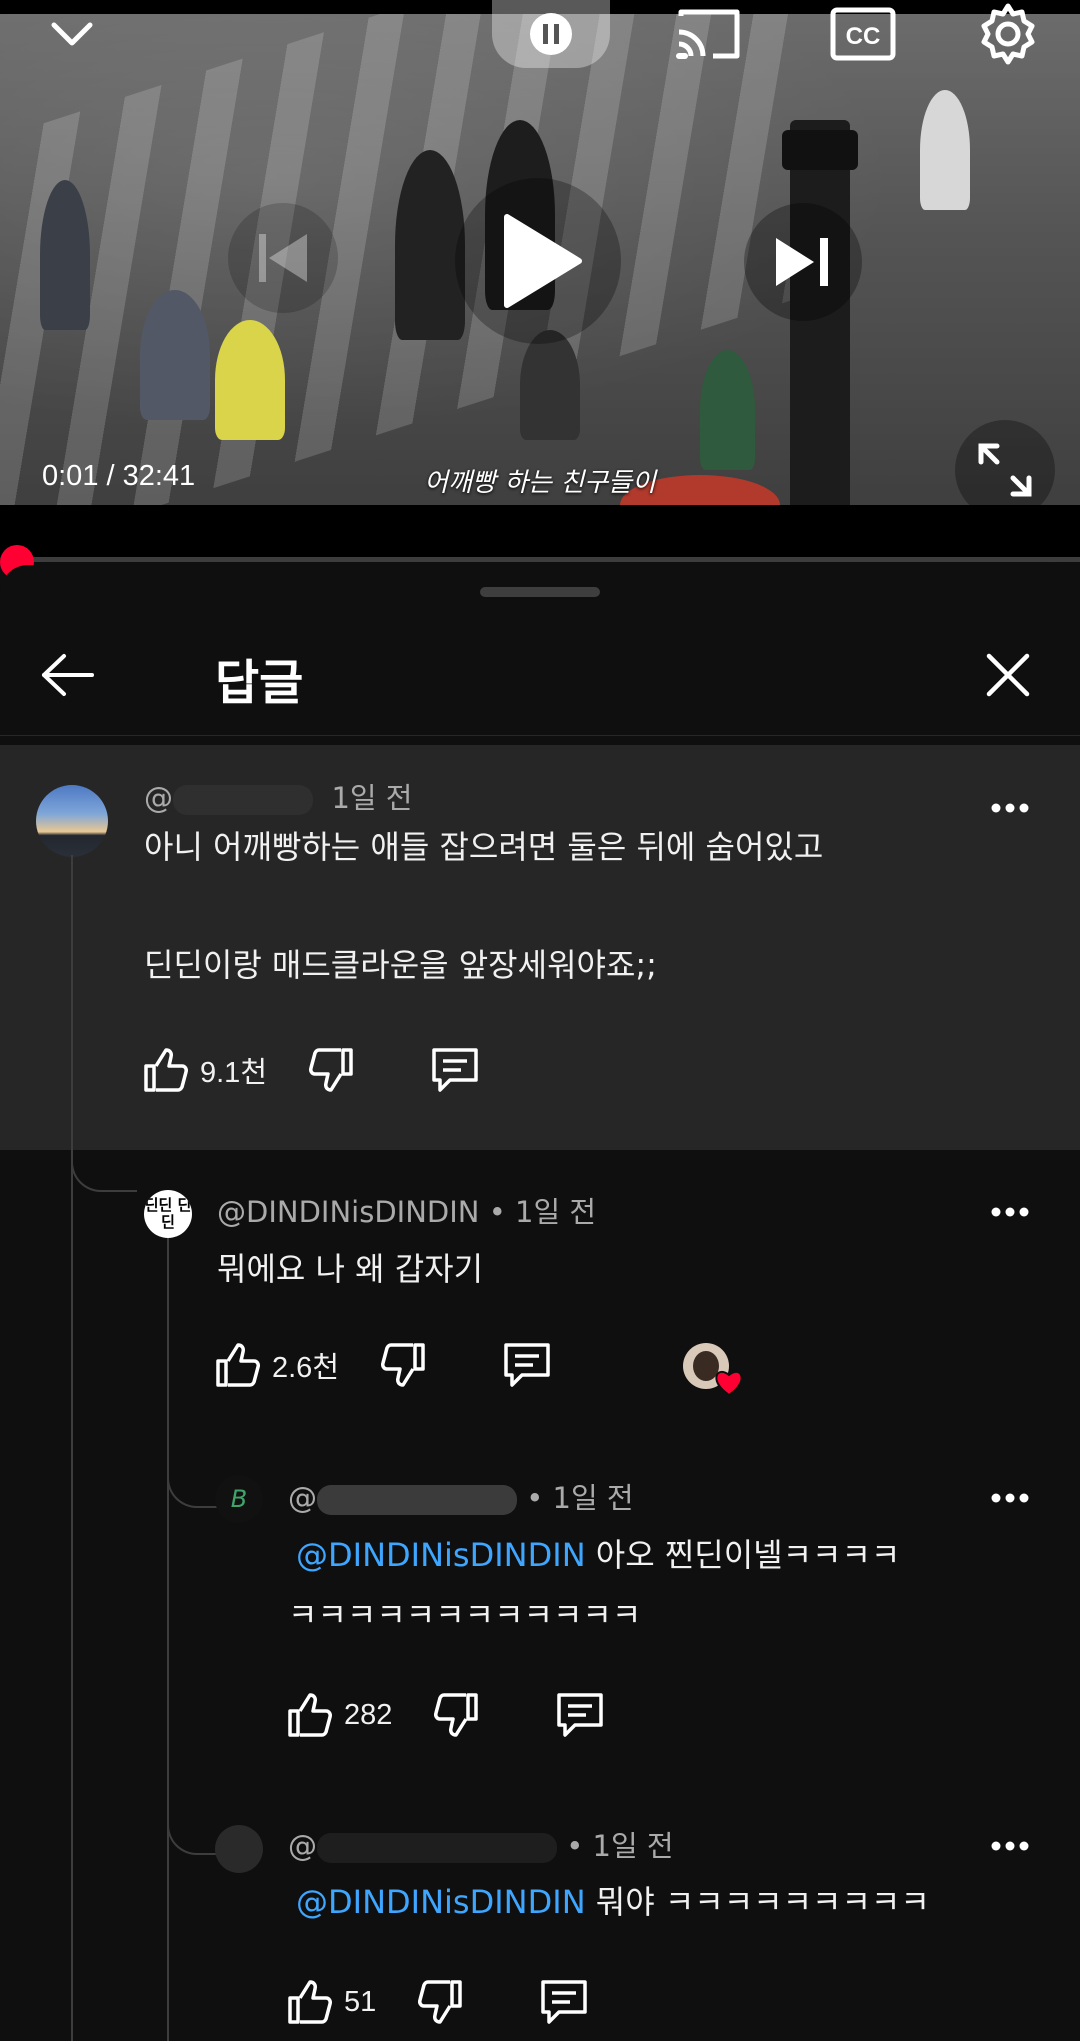  I want to click on comment-actions: 282, so click(445, 1715).